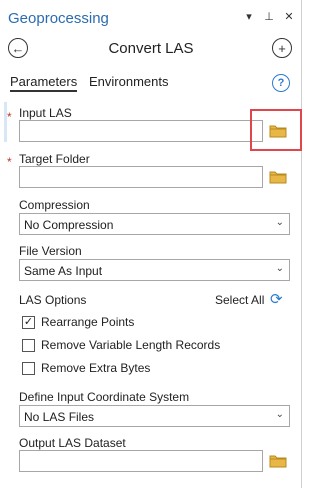  Describe the element at coordinates (44, 83) in the screenshot. I see `tab-parameters: Parameters` at that location.